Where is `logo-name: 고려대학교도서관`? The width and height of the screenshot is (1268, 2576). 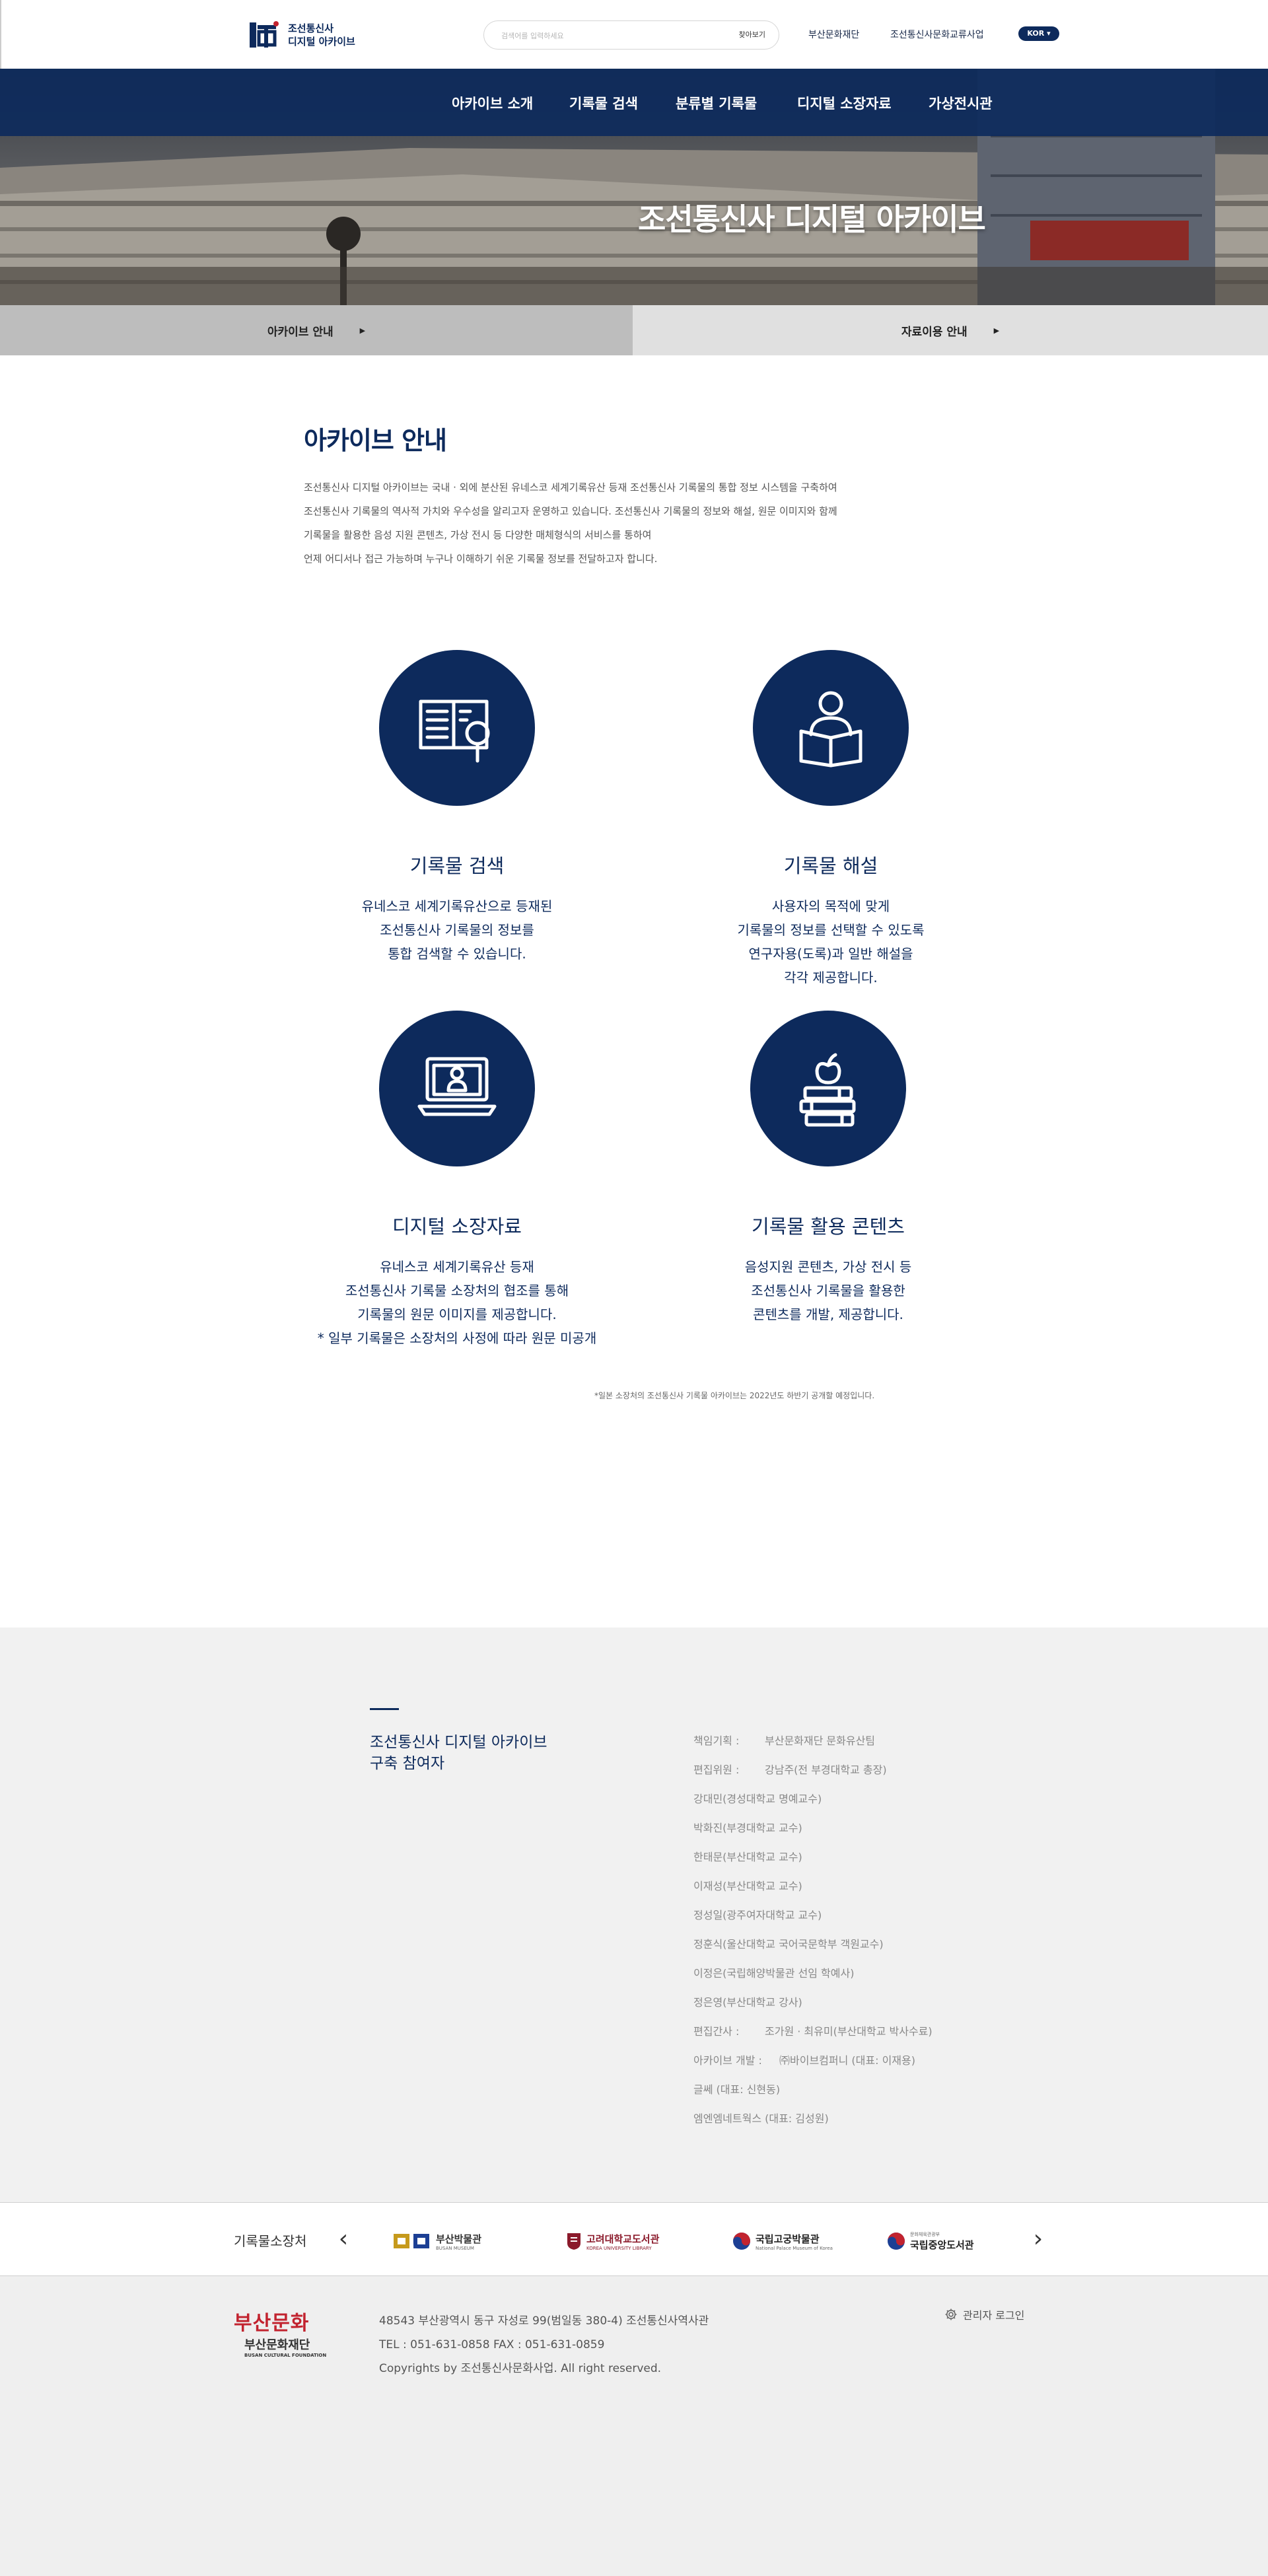
logo-name: 고려대학교도서관 is located at coordinates (623, 2239).